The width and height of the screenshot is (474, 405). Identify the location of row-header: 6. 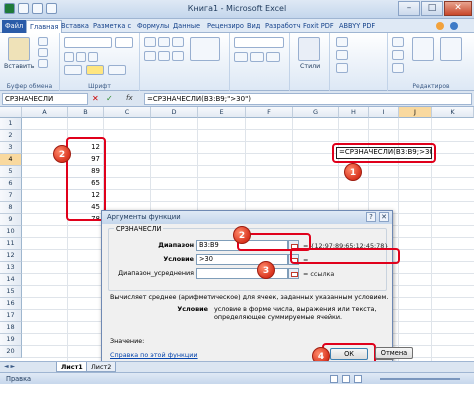
(11, 184).